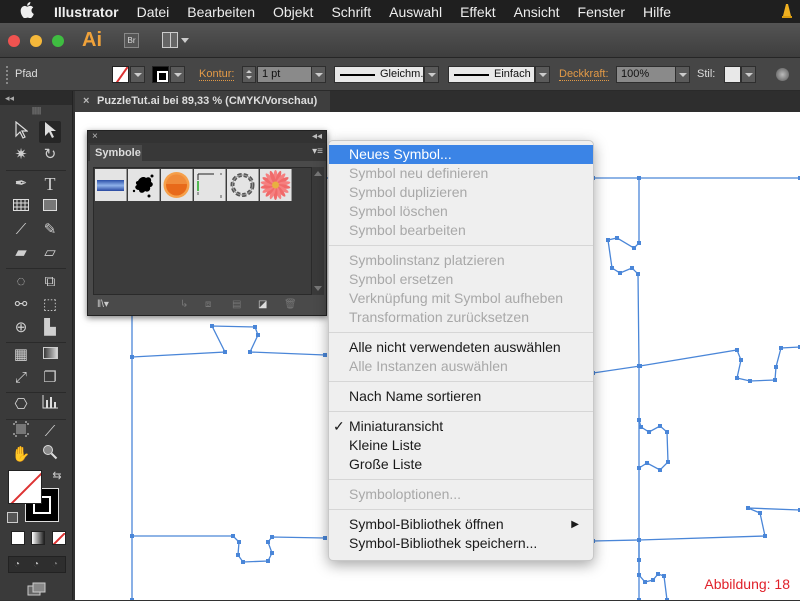 The image size is (800, 601). What do you see at coordinates (86, 12) in the screenshot?
I see `menu-illustrator: Illustrator` at bounding box center [86, 12].